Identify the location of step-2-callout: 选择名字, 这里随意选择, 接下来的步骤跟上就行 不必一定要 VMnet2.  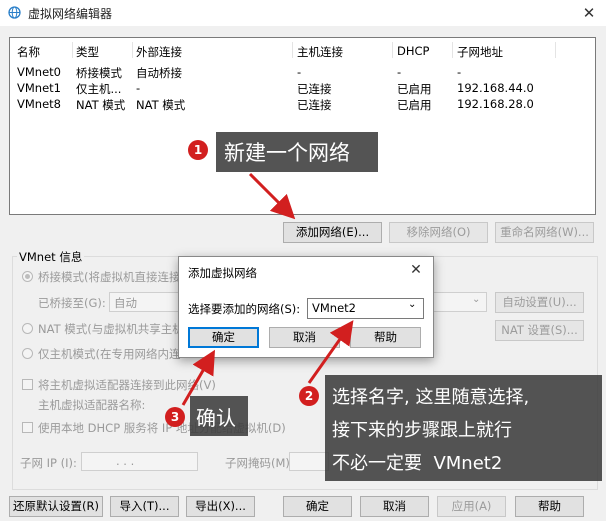
(463, 428).